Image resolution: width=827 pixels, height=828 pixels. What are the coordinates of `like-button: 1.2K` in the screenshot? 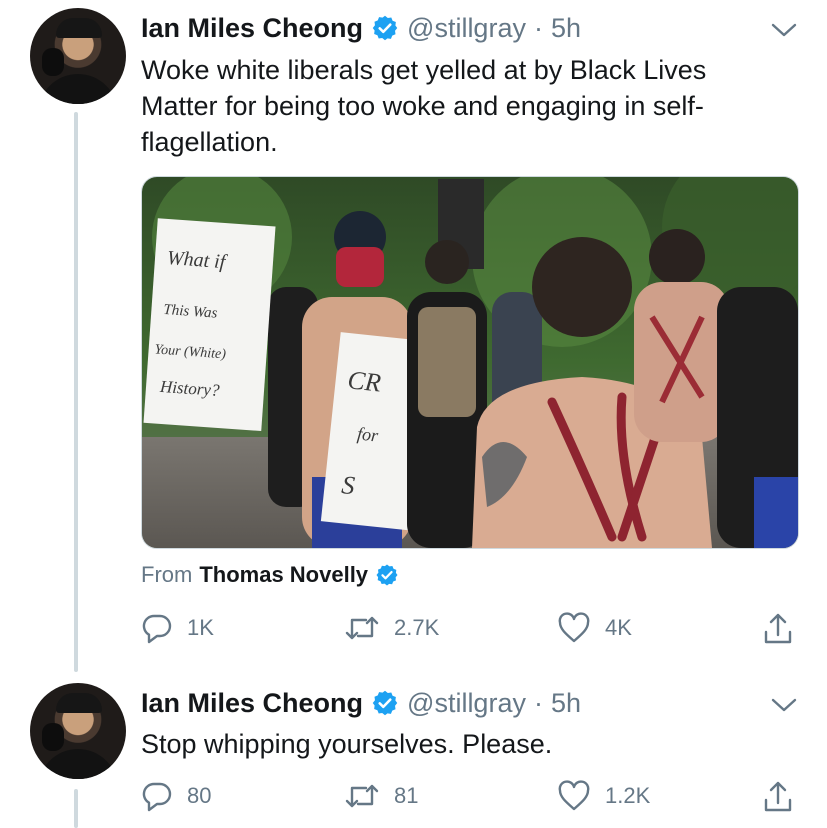 It's located at (603, 796).